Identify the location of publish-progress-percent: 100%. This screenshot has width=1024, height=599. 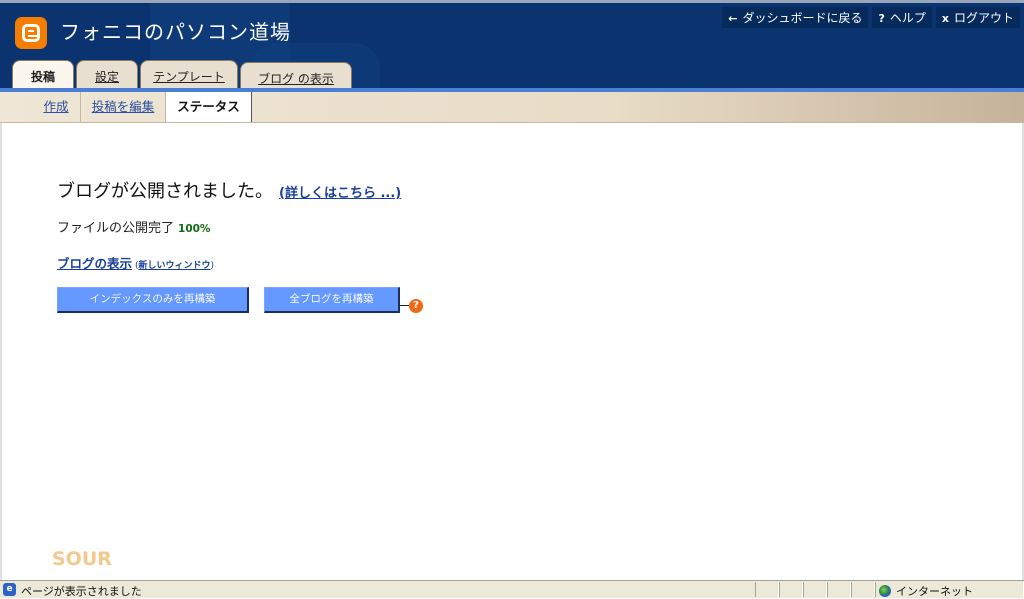
(194, 229).